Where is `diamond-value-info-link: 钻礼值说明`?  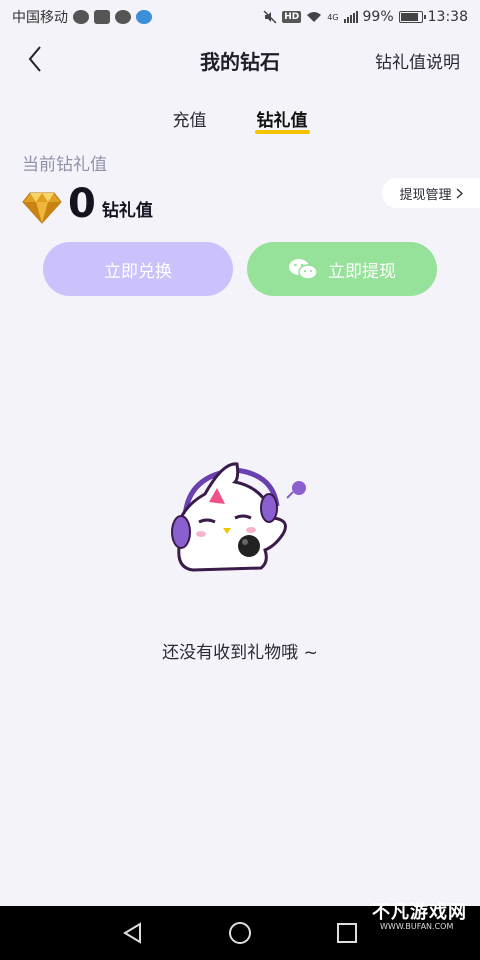 diamond-value-info-link: 钻礼值说明 is located at coordinates (417, 60).